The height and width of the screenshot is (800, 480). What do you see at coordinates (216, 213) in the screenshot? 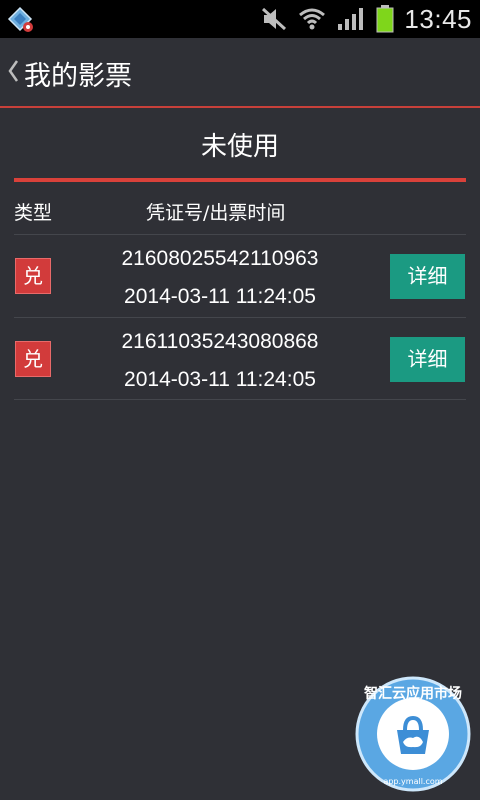
I see `column-header-code-time: 凭证号/出票时间` at bounding box center [216, 213].